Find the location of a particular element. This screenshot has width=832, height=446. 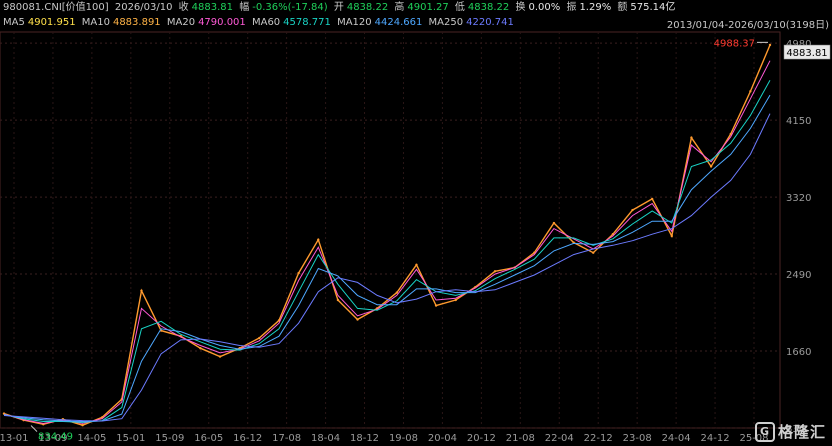

x-tick-label: 19-08 is located at coordinates (403, 438).